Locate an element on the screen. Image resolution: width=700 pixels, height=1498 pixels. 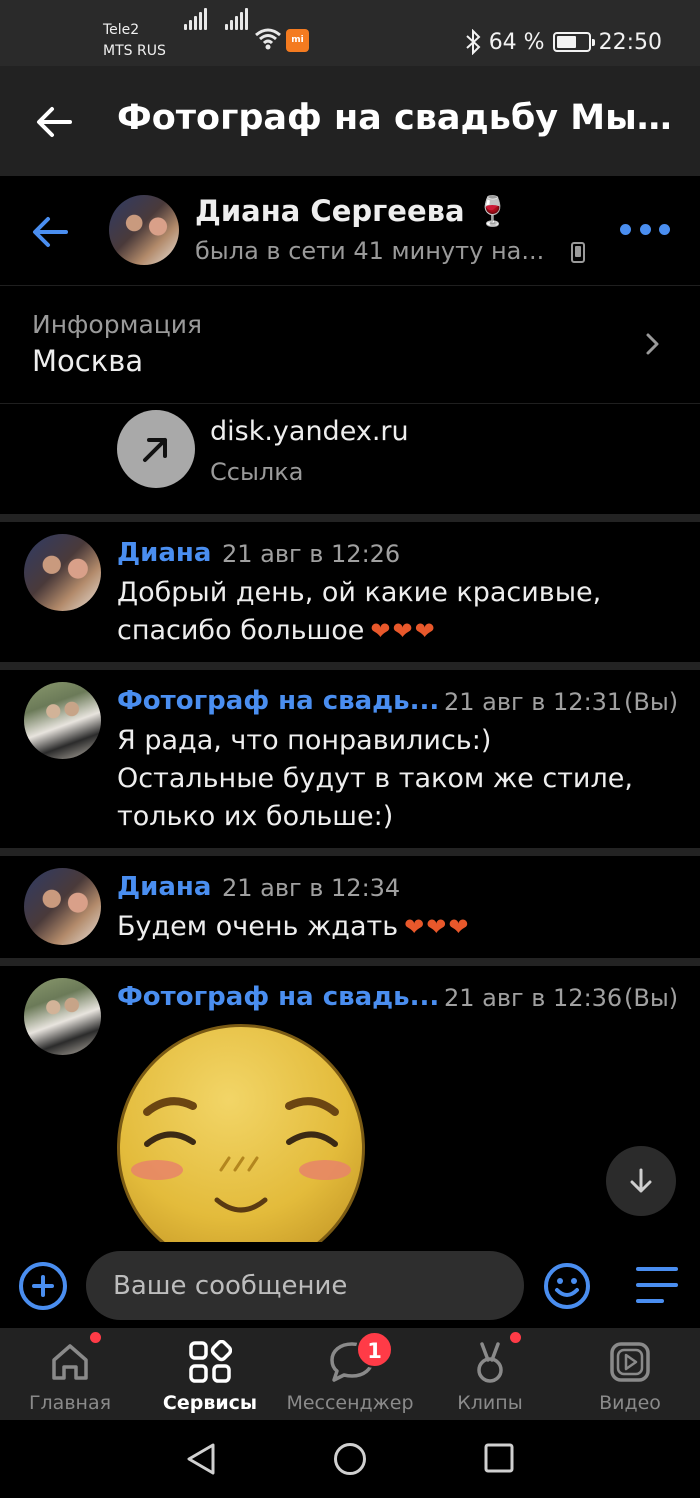
message-text: Будем очень ждать ❤❤❤ is located at coordinates (397, 927).